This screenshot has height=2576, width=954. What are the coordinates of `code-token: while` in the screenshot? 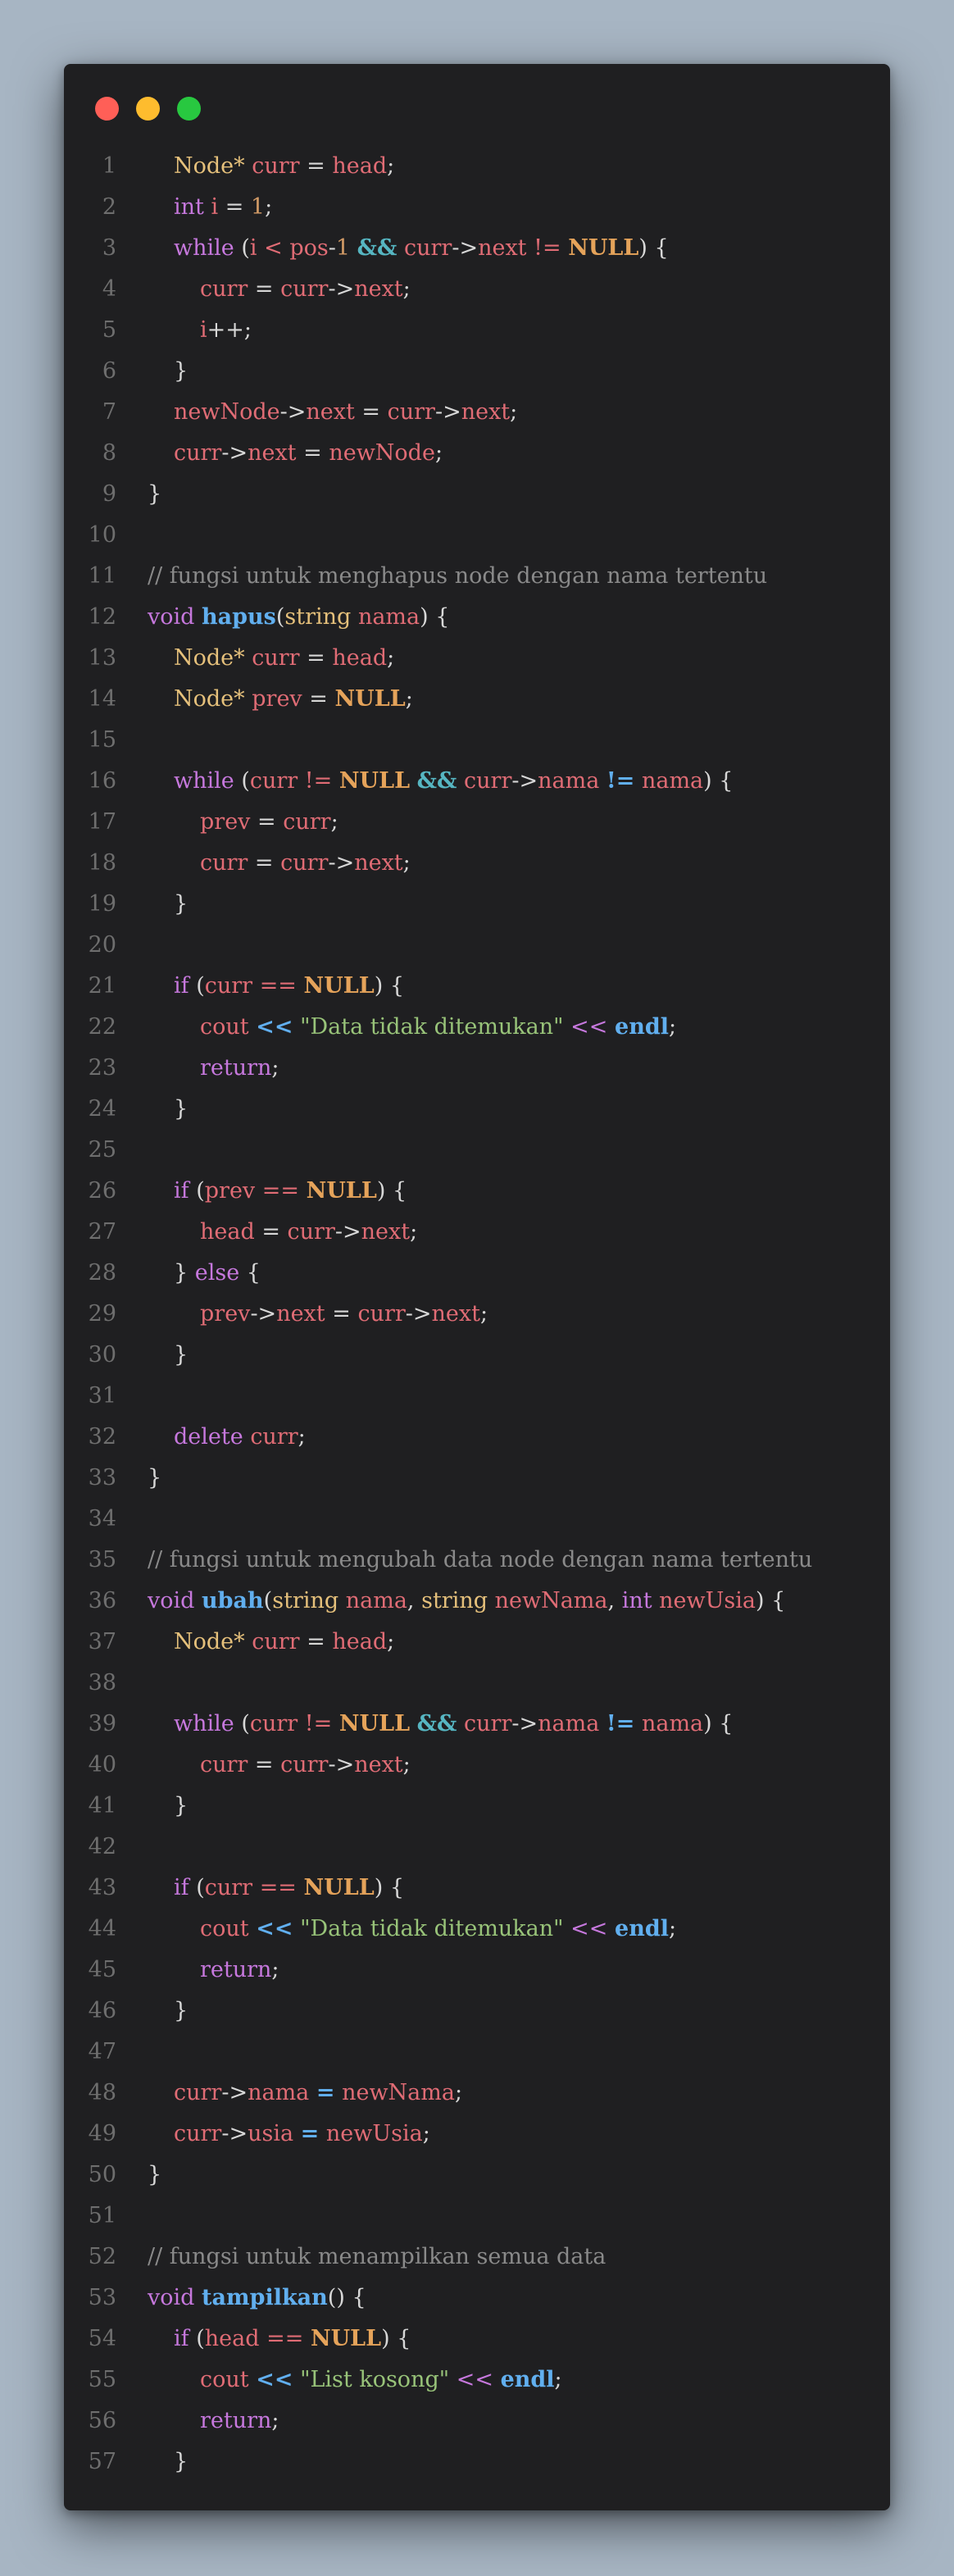 It's located at (204, 1723).